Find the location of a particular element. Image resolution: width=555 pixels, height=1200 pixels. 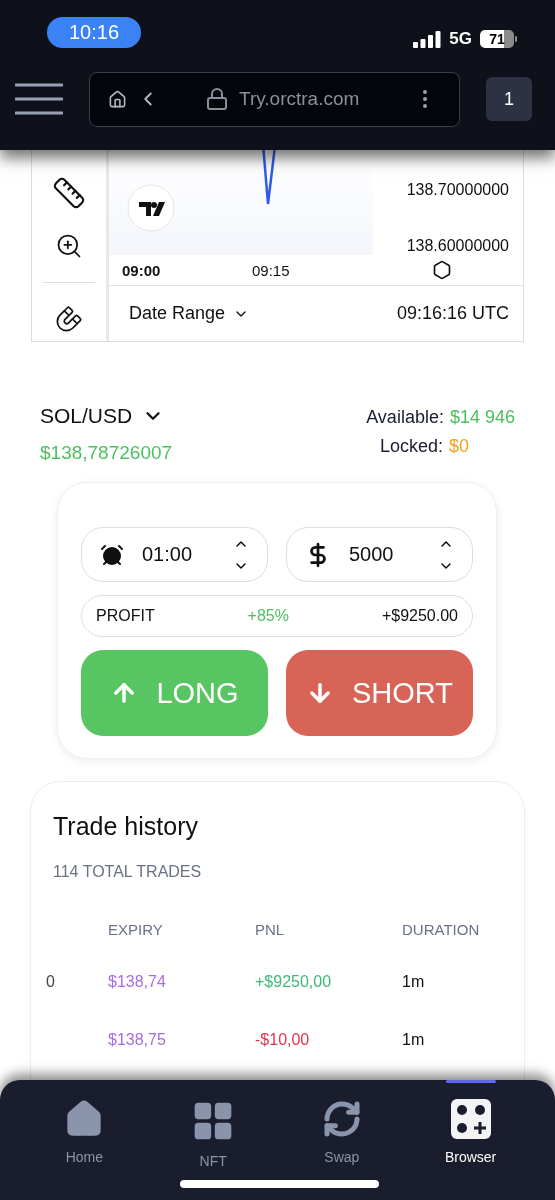

lock-icon is located at coordinates (217, 99).